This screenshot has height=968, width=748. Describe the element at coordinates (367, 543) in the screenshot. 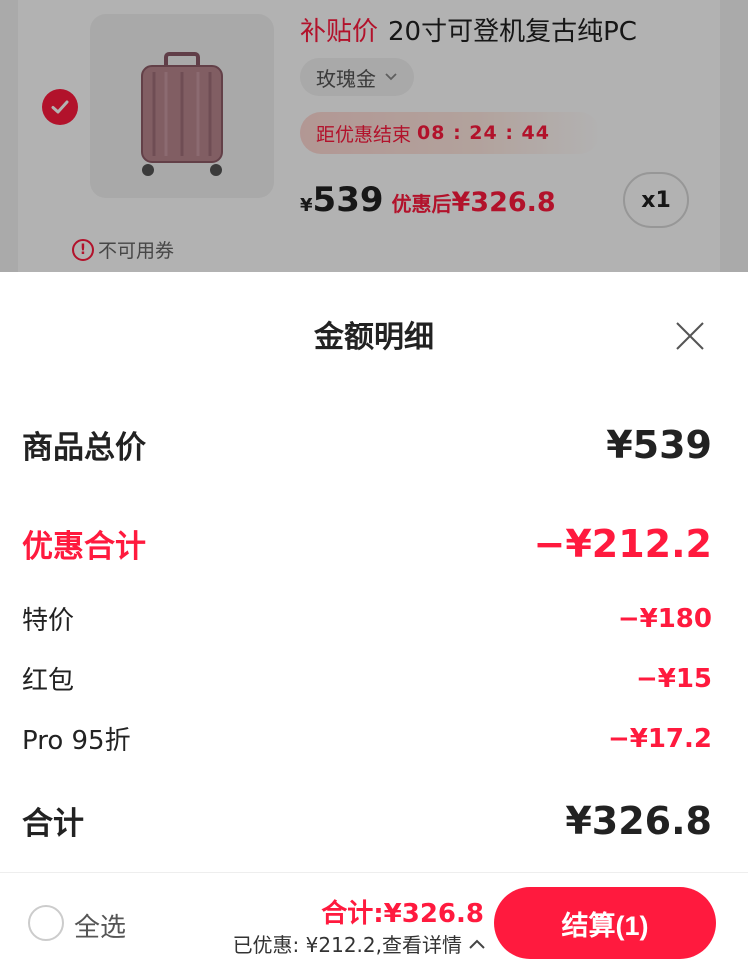

I see `discount-total-row: 优惠合计 −¥212.2` at that location.